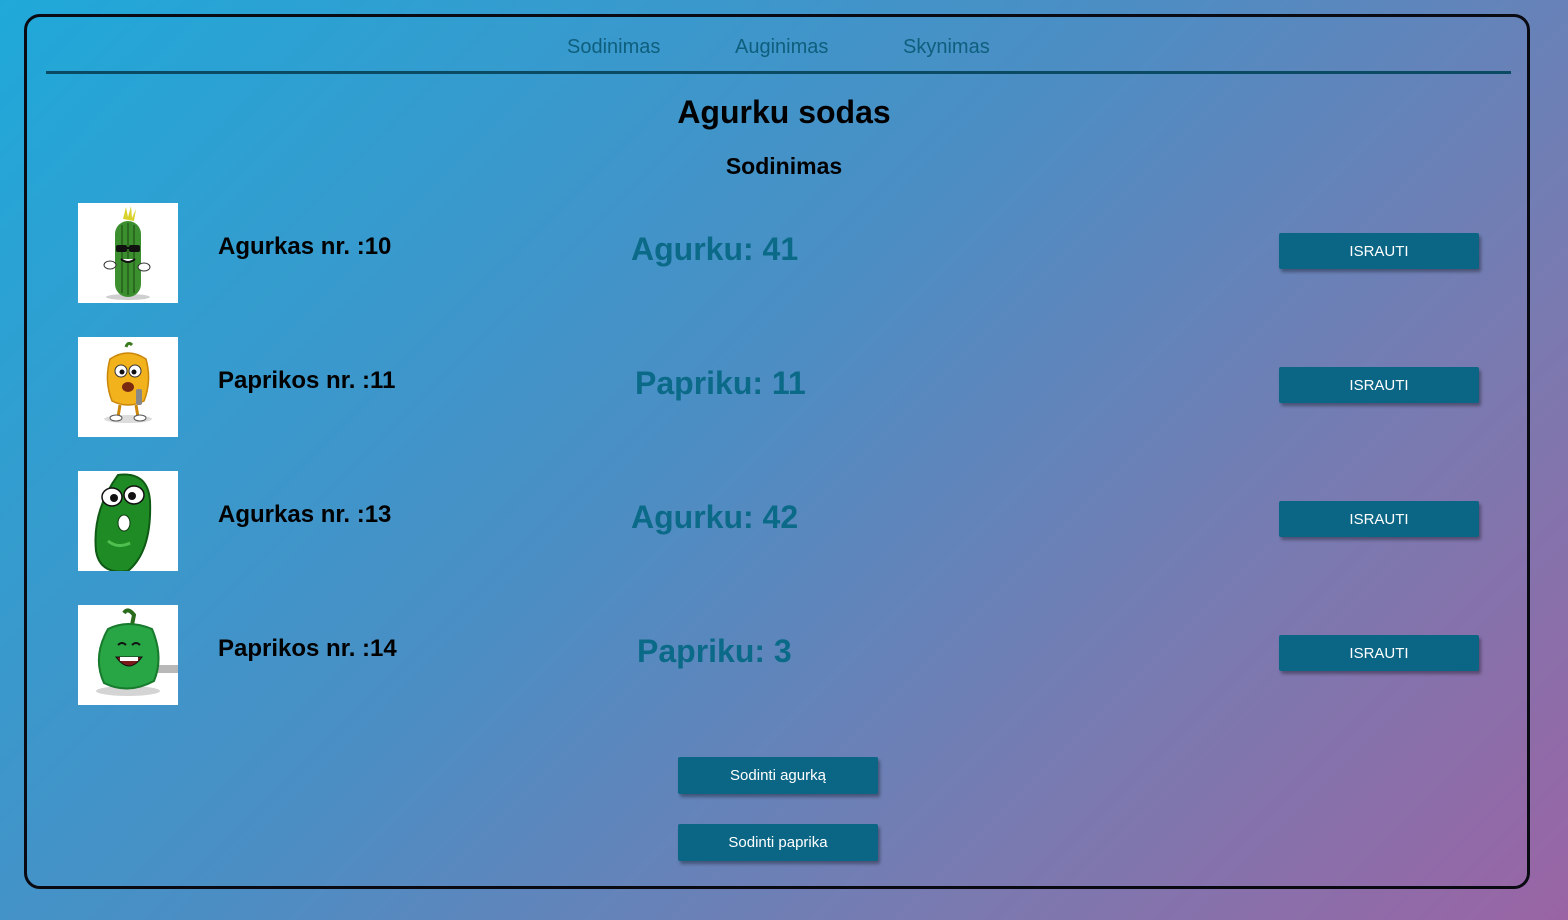 Image resolution: width=1568 pixels, height=920 pixels. I want to click on plant-name: Agurkas nr. :13, so click(305, 514).